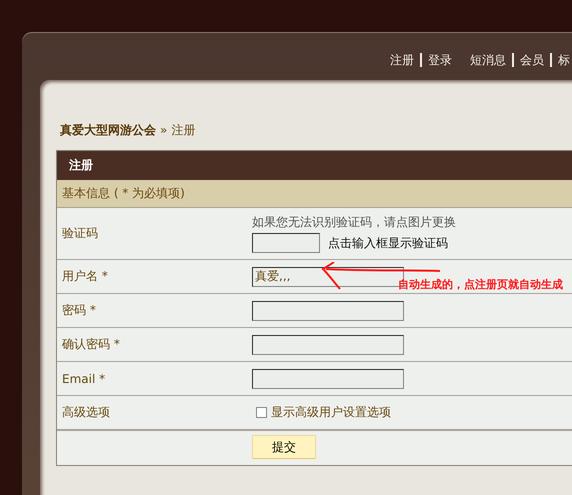  What do you see at coordinates (80, 233) in the screenshot?
I see `field-label: 验证码` at bounding box center [80, 233].